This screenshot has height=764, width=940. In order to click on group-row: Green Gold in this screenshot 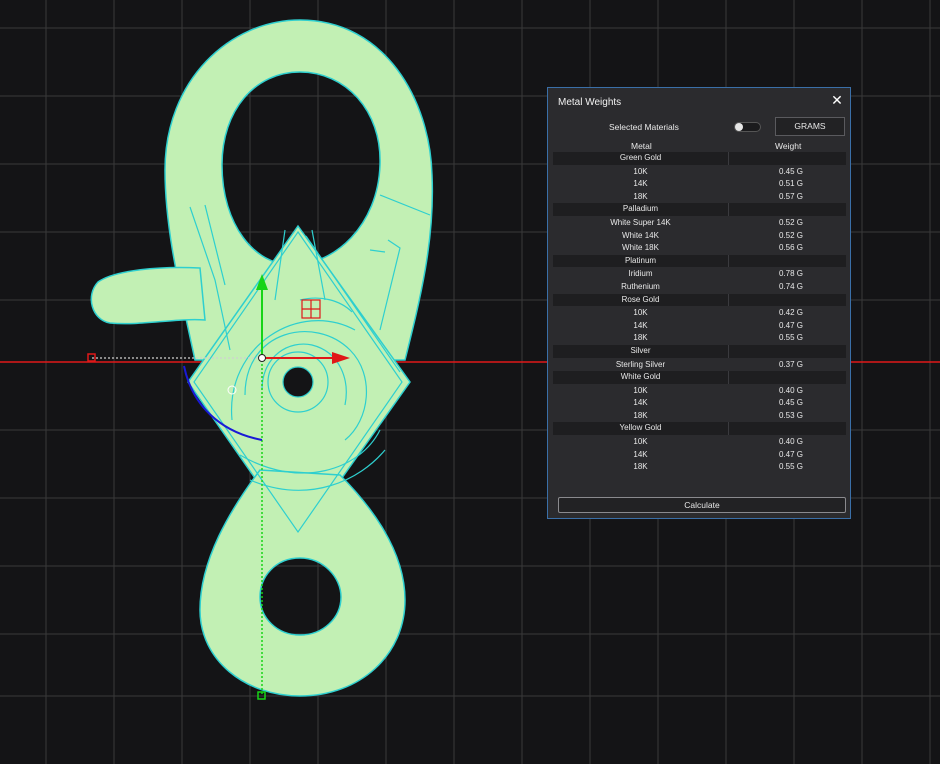, I will do `click(699, 159)`.